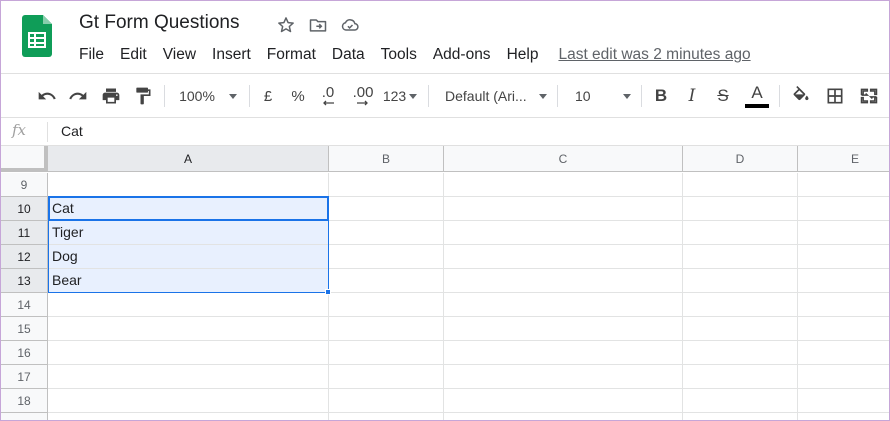 Image resolution: width=890 pixels, height=421 pixels. What do you see at coordinates (563, 233) in the screenshot?
I see `cell-c11` at bounding box center [563, 233].